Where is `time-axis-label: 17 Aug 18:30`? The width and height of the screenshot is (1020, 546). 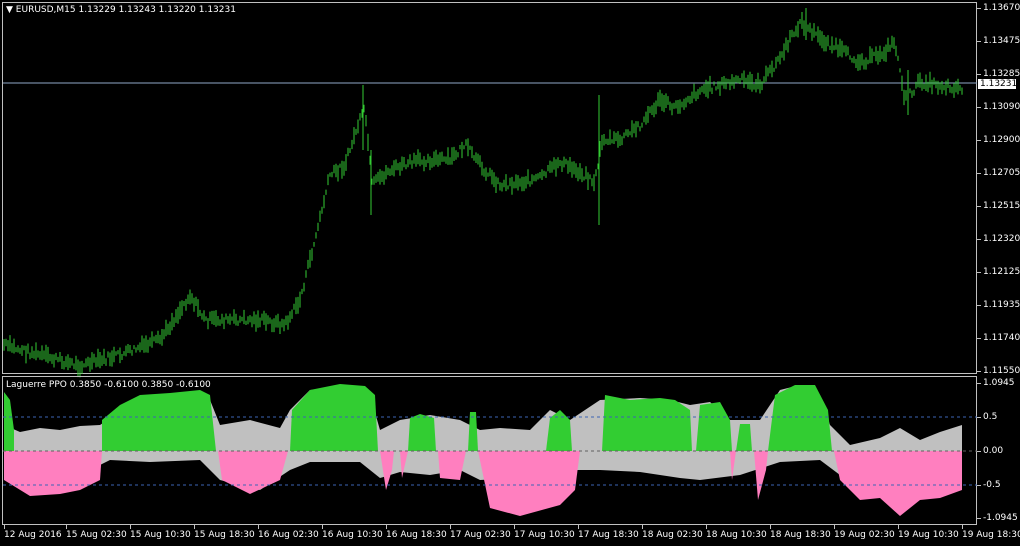
time-axis-label: 17 Aug 18:30 is located at coordinates (608, 535).